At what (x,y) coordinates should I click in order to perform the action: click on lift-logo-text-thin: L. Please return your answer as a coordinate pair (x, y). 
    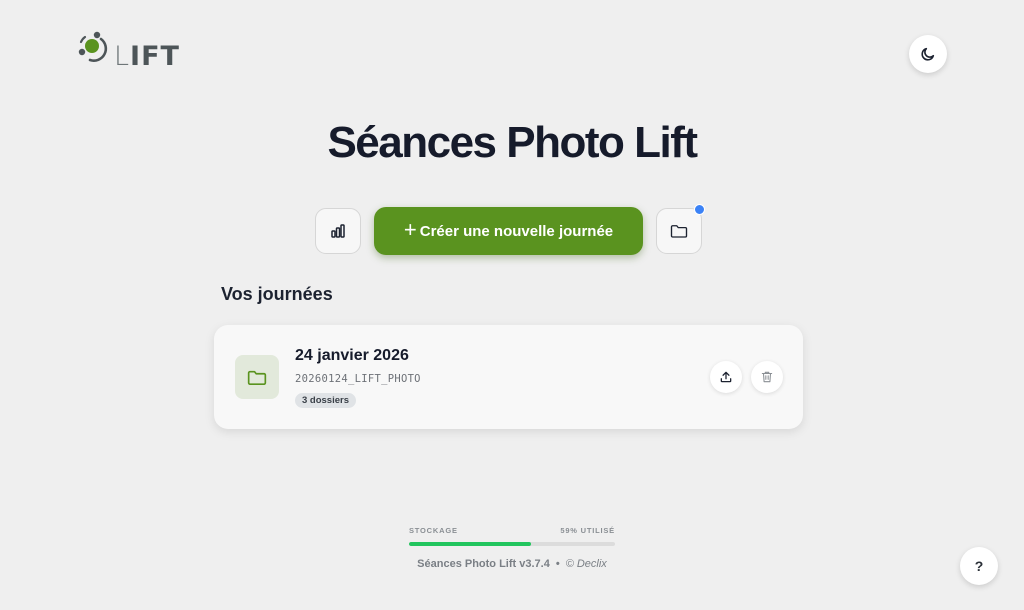
    Looking at the image, I should click on (122, 56).